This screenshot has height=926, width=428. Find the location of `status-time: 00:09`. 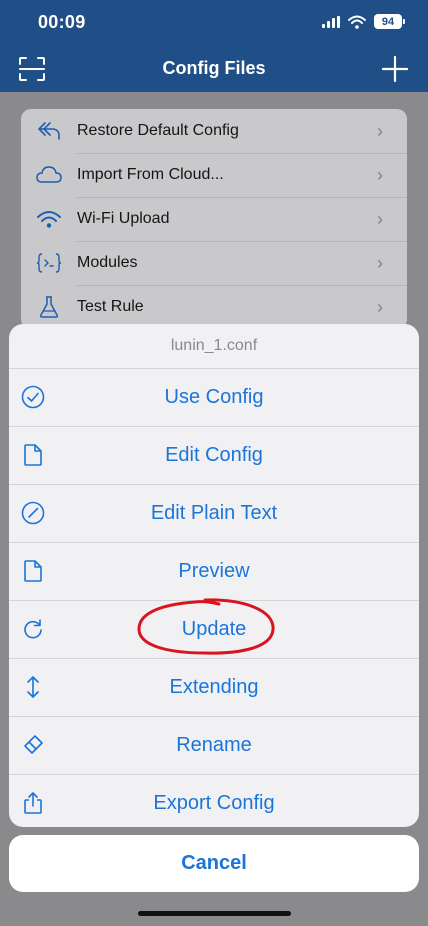

status-time: 00:09 is located at coordinates (62, 22).